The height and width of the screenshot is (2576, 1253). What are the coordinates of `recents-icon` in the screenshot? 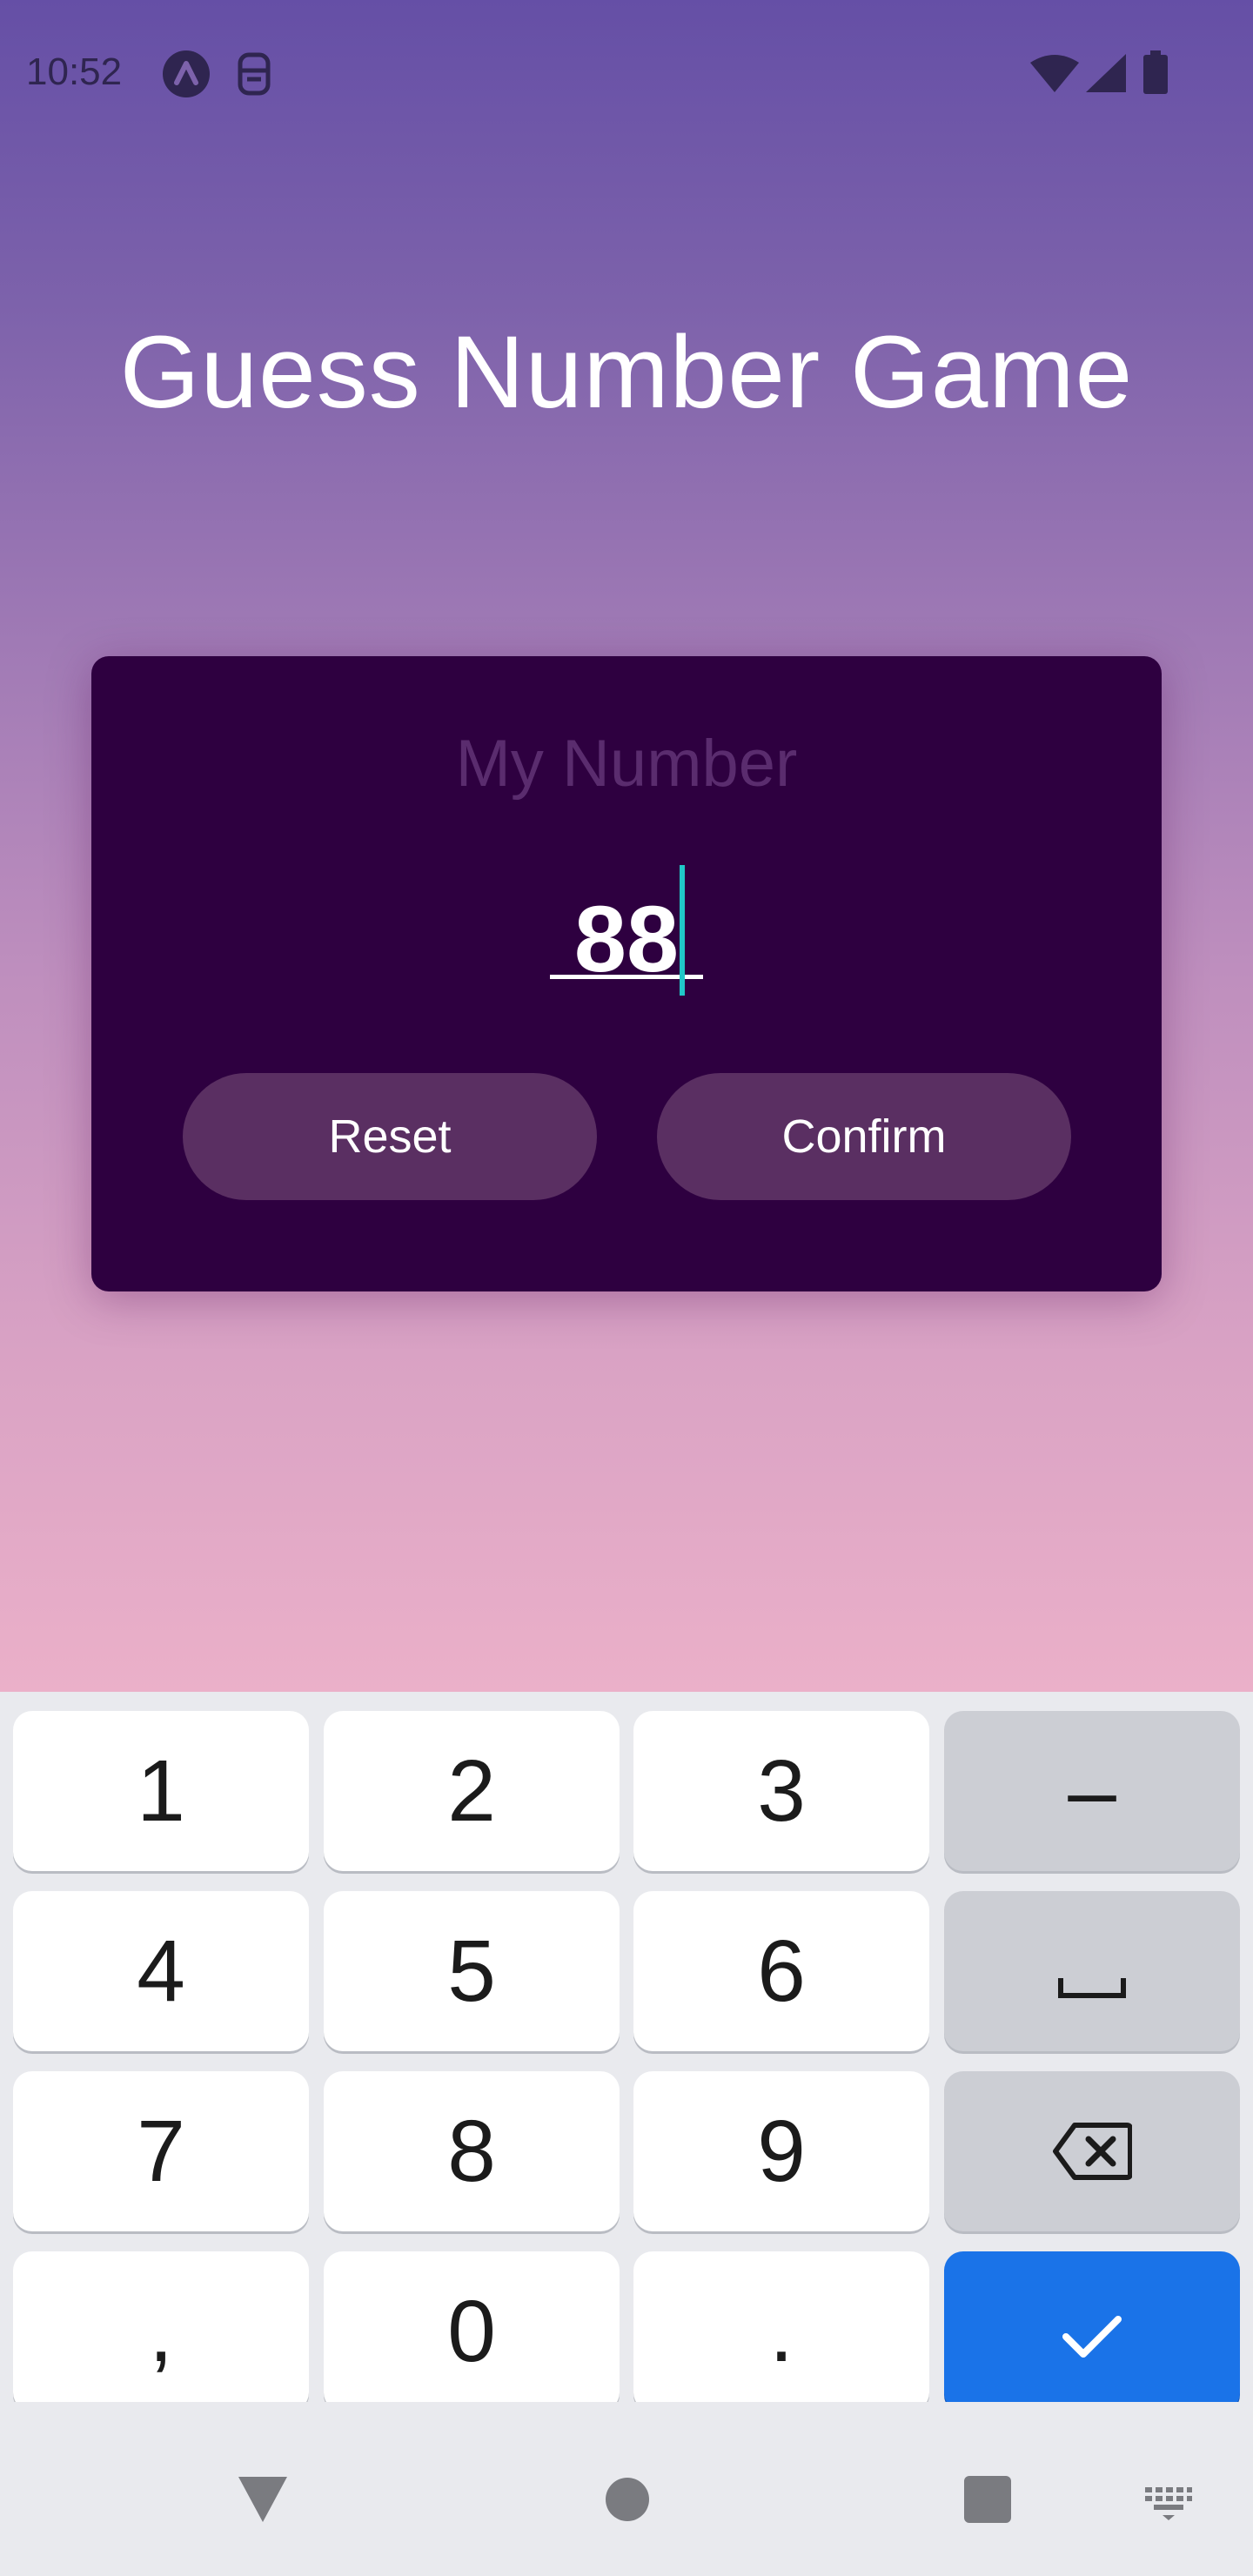 It's located at (987, 2501).